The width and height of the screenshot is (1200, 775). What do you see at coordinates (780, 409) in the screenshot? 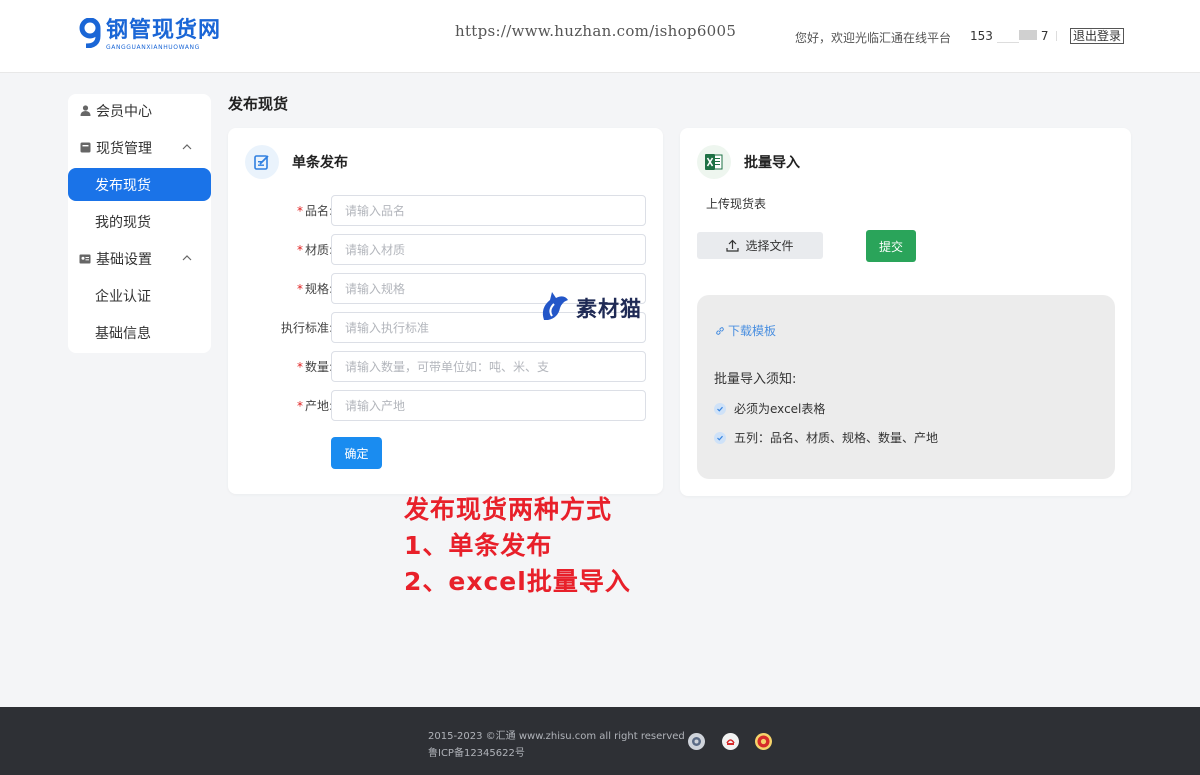
I see `notice-item-text: 必须为excel表格` at bounding box center [780, 409].